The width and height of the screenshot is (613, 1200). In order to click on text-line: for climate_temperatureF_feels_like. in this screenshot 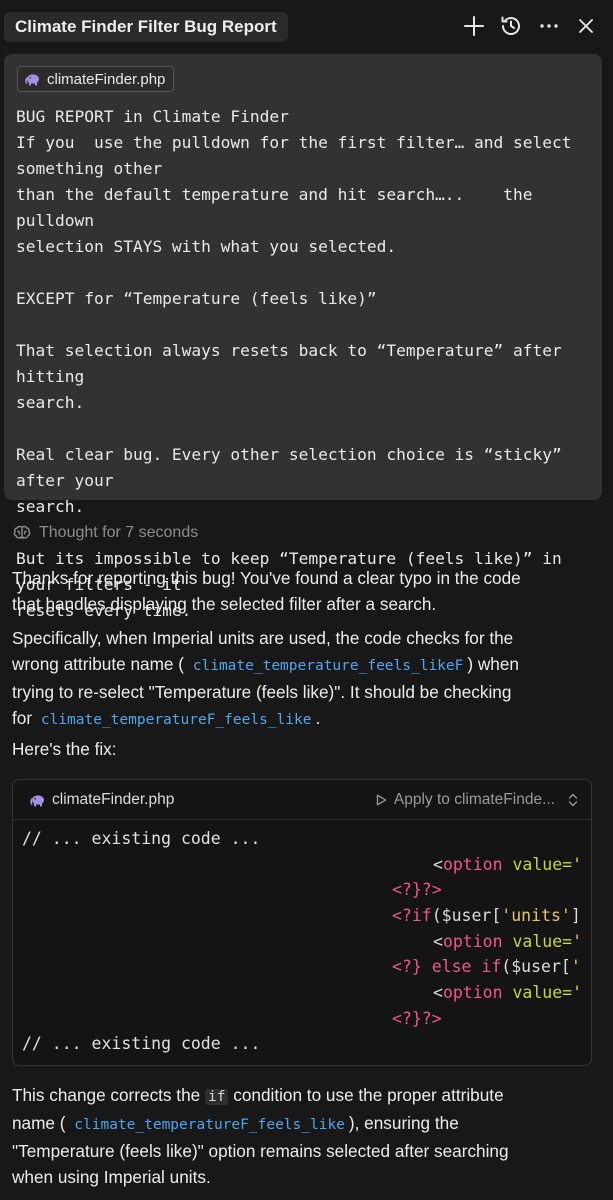, I will do `click(307, 719)`.